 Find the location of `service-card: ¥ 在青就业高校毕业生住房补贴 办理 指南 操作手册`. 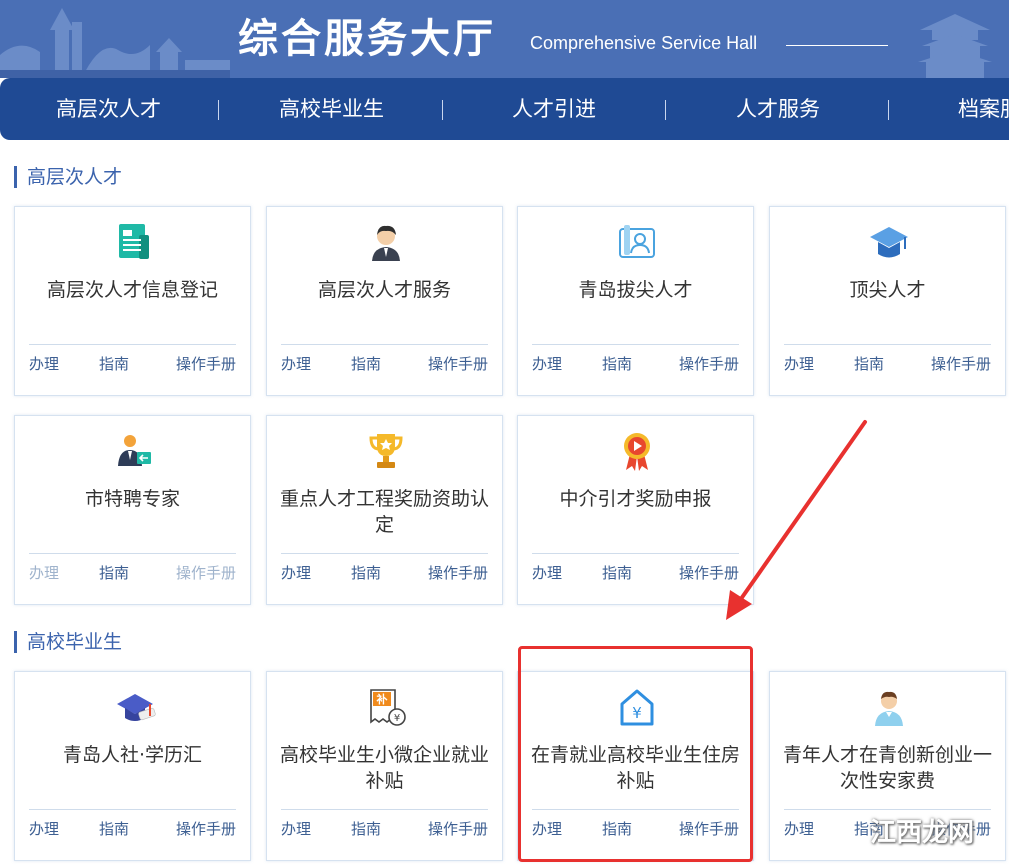

service-card: ¥ 在青就业高校毕业生住房补贴 办理 指南 操作手册 is located at coordinates (635, 766).